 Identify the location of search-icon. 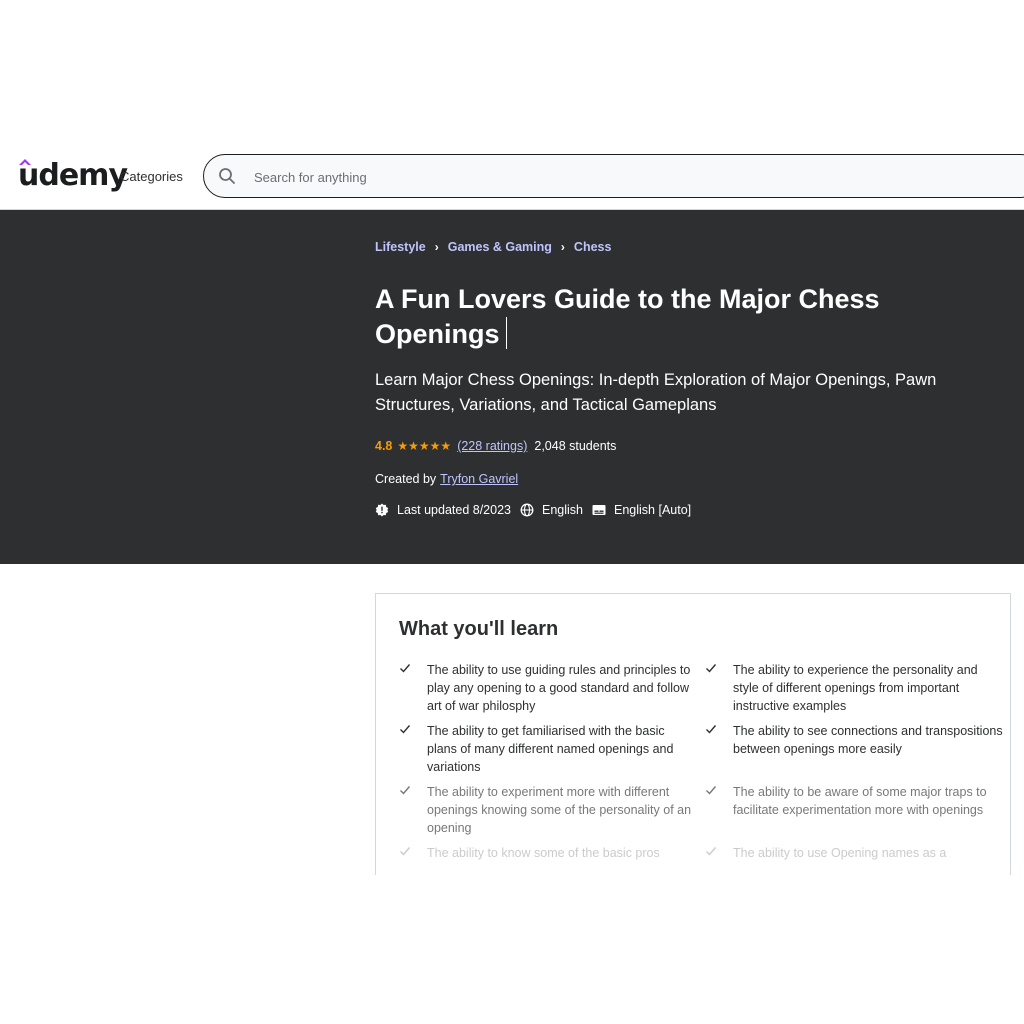
(227, 176).